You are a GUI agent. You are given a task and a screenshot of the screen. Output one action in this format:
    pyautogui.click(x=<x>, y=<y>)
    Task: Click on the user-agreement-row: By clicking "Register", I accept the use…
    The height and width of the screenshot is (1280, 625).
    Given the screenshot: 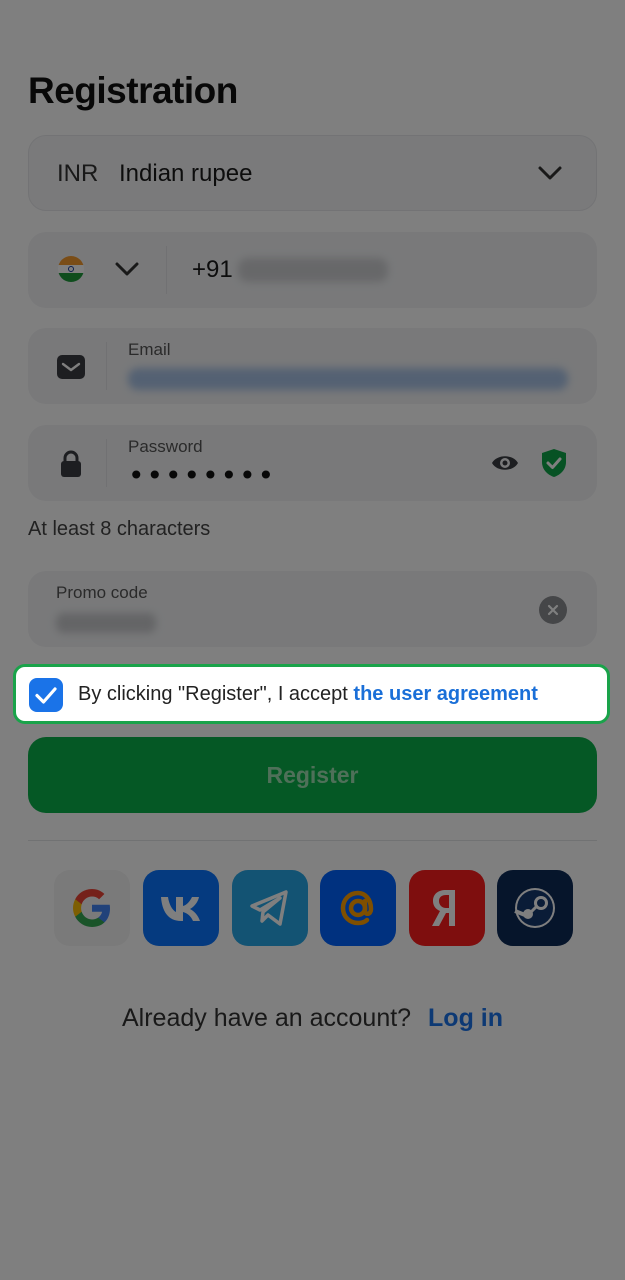 What is the action you would take?
    pyautogui.click(x=311, y=694)
    